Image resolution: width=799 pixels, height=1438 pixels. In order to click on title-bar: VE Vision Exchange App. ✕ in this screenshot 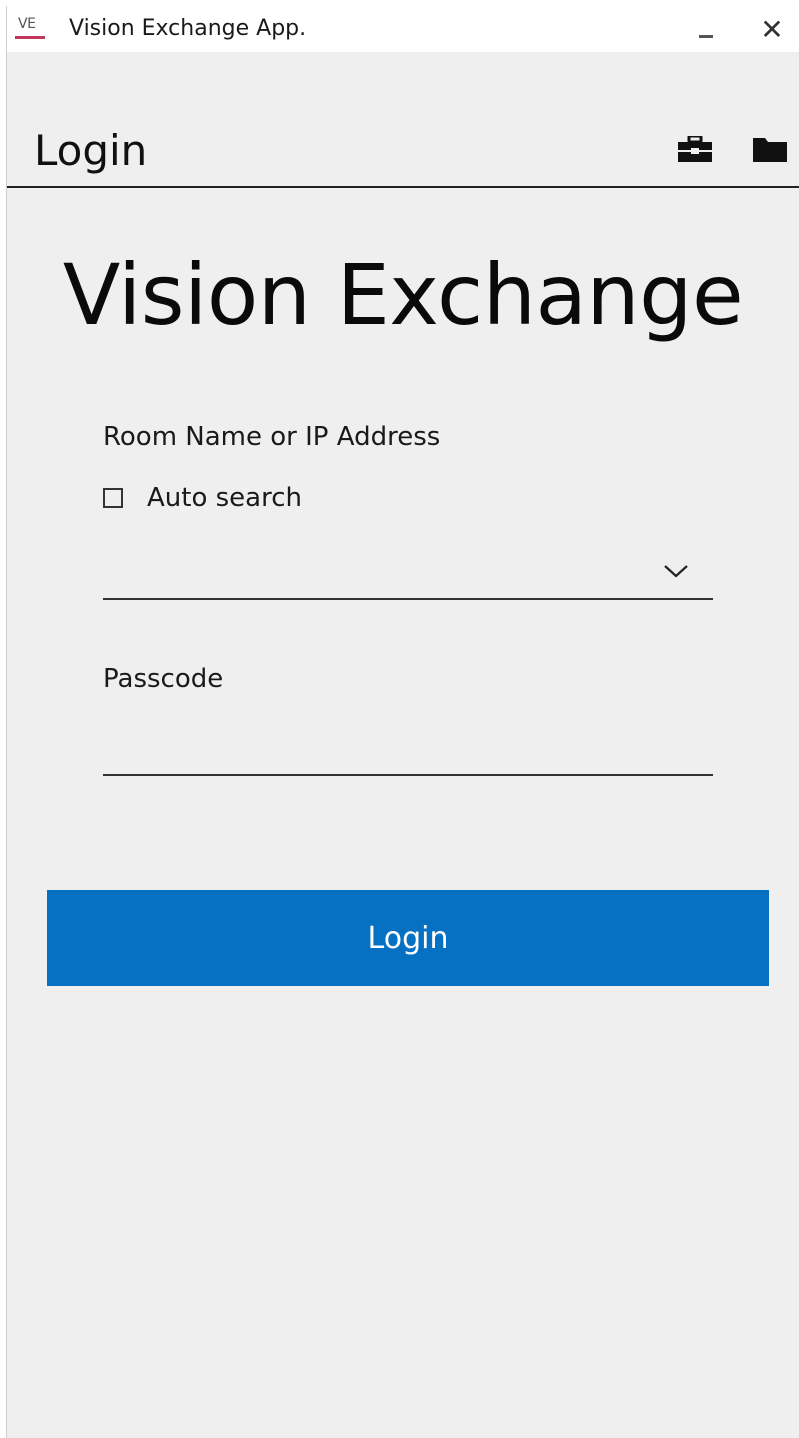, I will do `click(403, 29)`.